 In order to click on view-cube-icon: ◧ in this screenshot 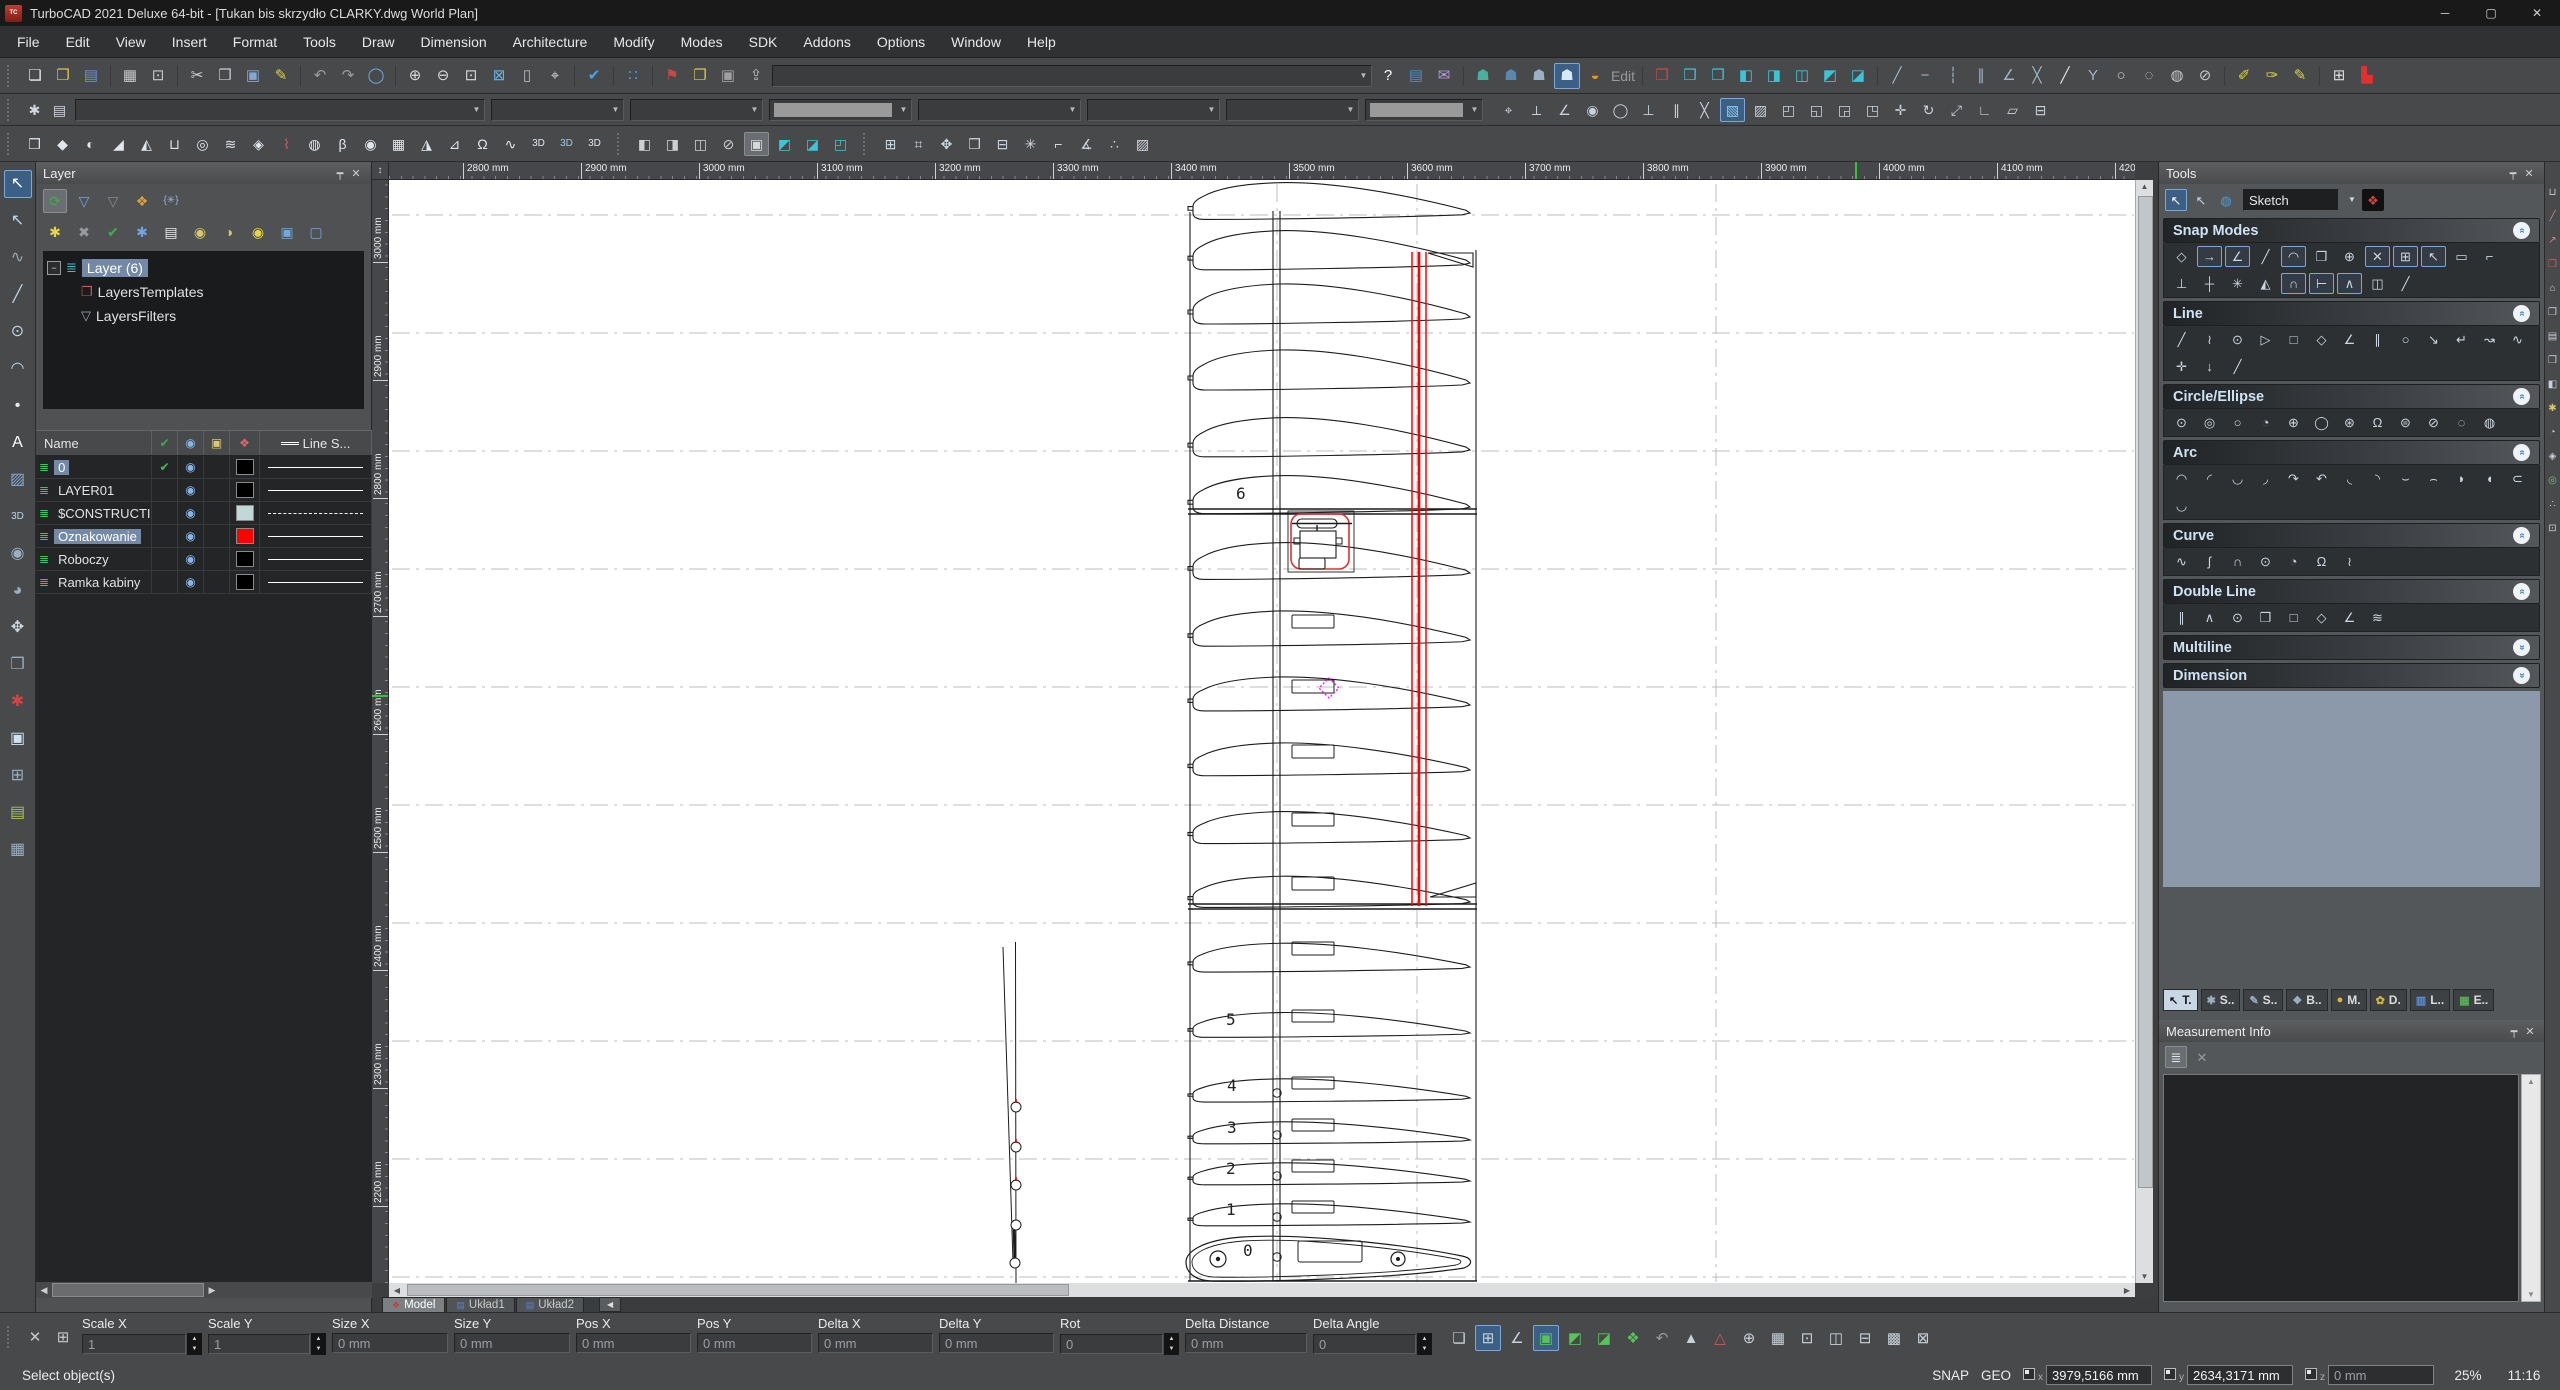, I will do `click(1746, 76)`.